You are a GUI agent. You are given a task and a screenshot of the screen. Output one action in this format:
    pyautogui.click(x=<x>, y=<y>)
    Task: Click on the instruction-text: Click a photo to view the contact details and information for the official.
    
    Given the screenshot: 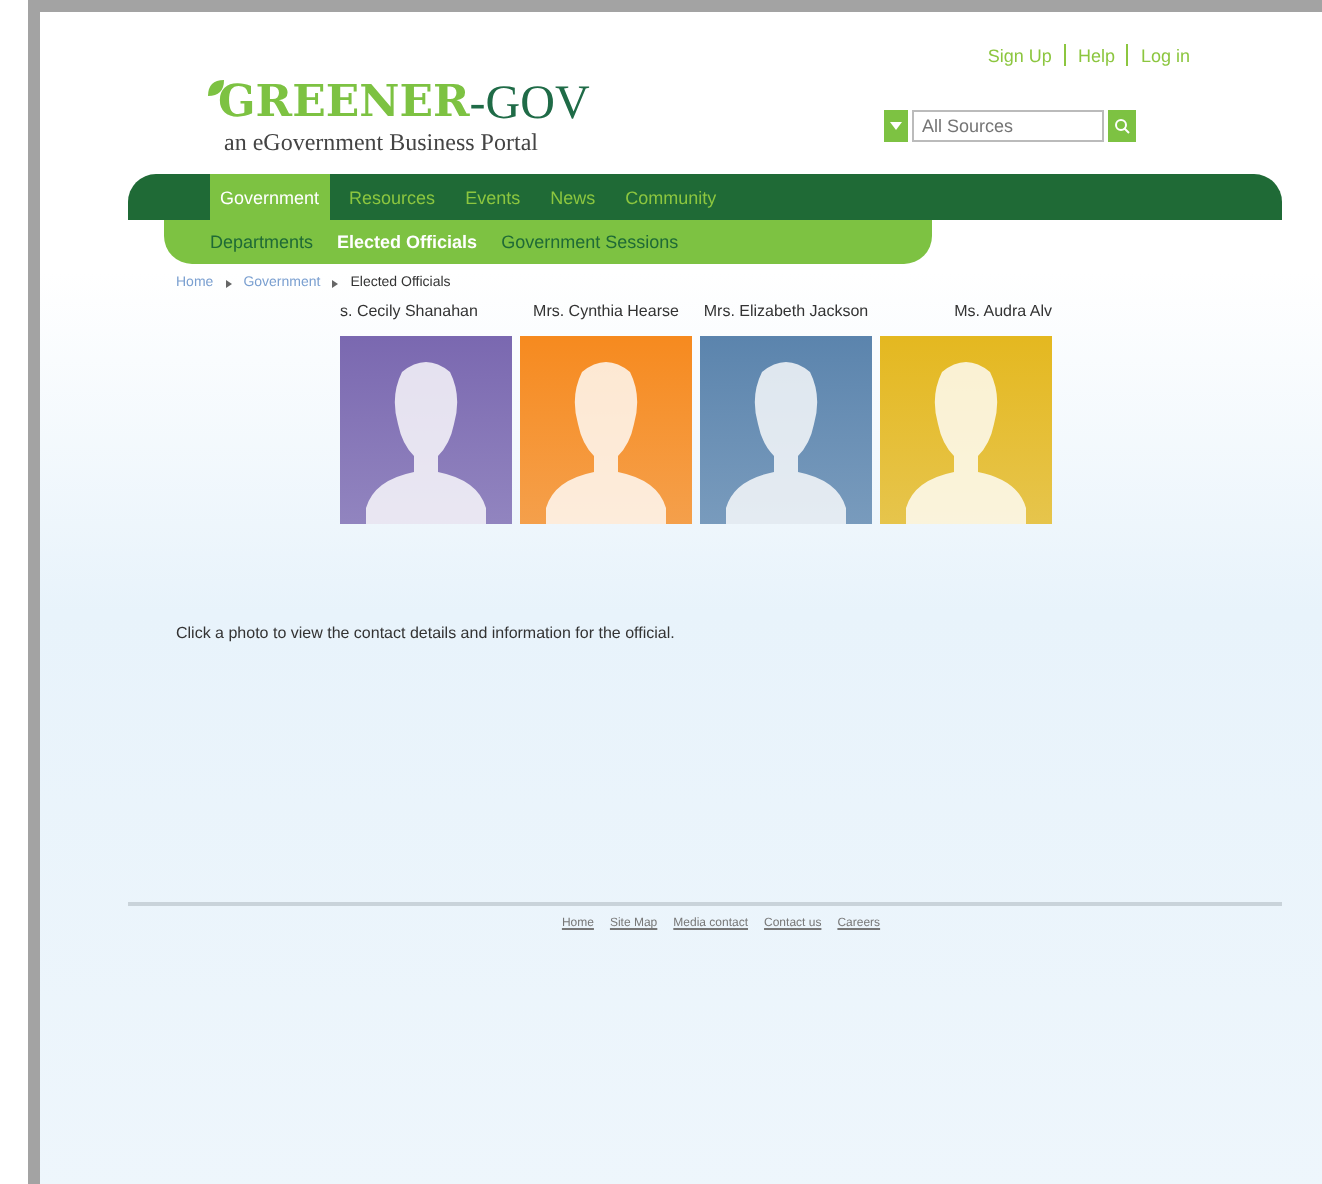 What is the action you would take?
    pyautogui.click(x=426, y=633)
    